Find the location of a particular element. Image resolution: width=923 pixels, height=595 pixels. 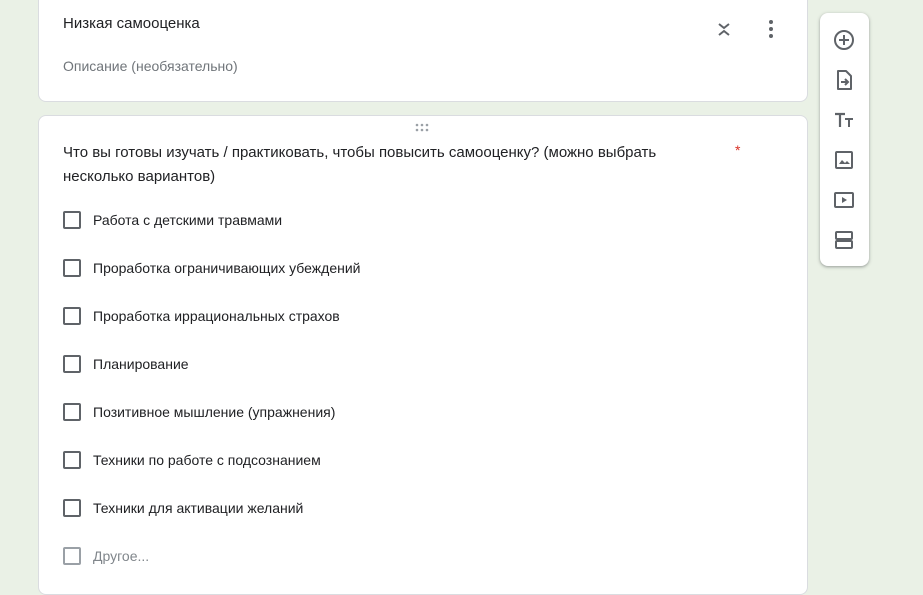

option-item: Позитивное мышление (упражнения) is located at coordinates (313, 413).